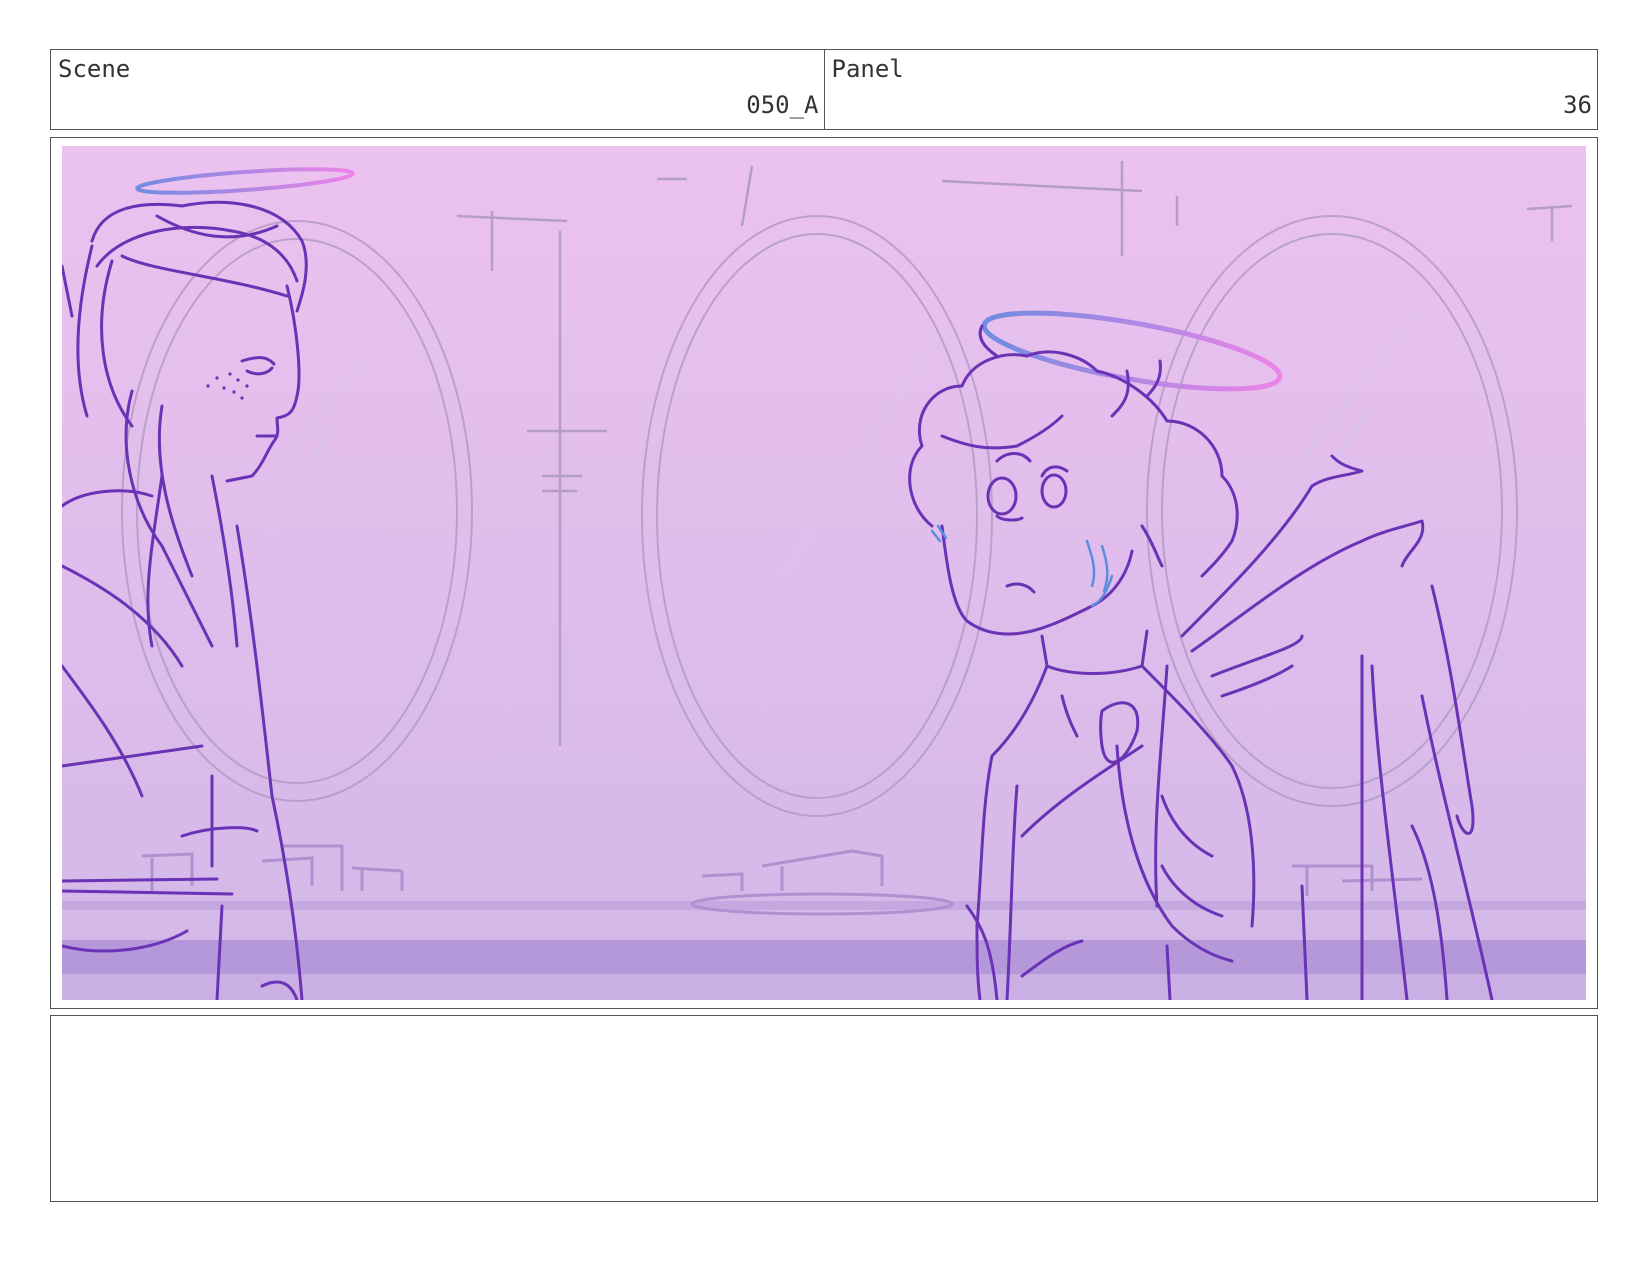 Image resolution: width=1650 pixels, height=1275 pixels. Describe the element at coordinates (824, 957) in the screenshot. I see `floor-band` at that location.